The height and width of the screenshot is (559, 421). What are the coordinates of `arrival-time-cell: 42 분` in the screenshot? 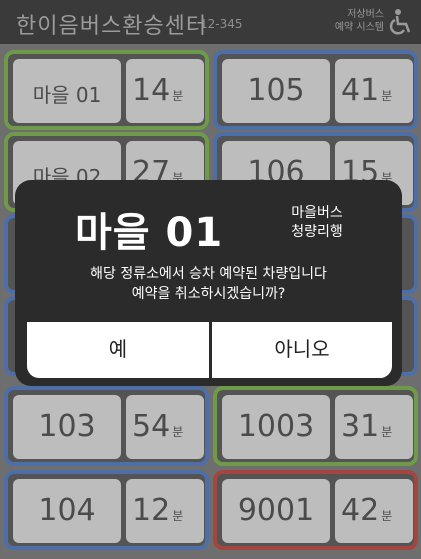 It's located at (374, 511).